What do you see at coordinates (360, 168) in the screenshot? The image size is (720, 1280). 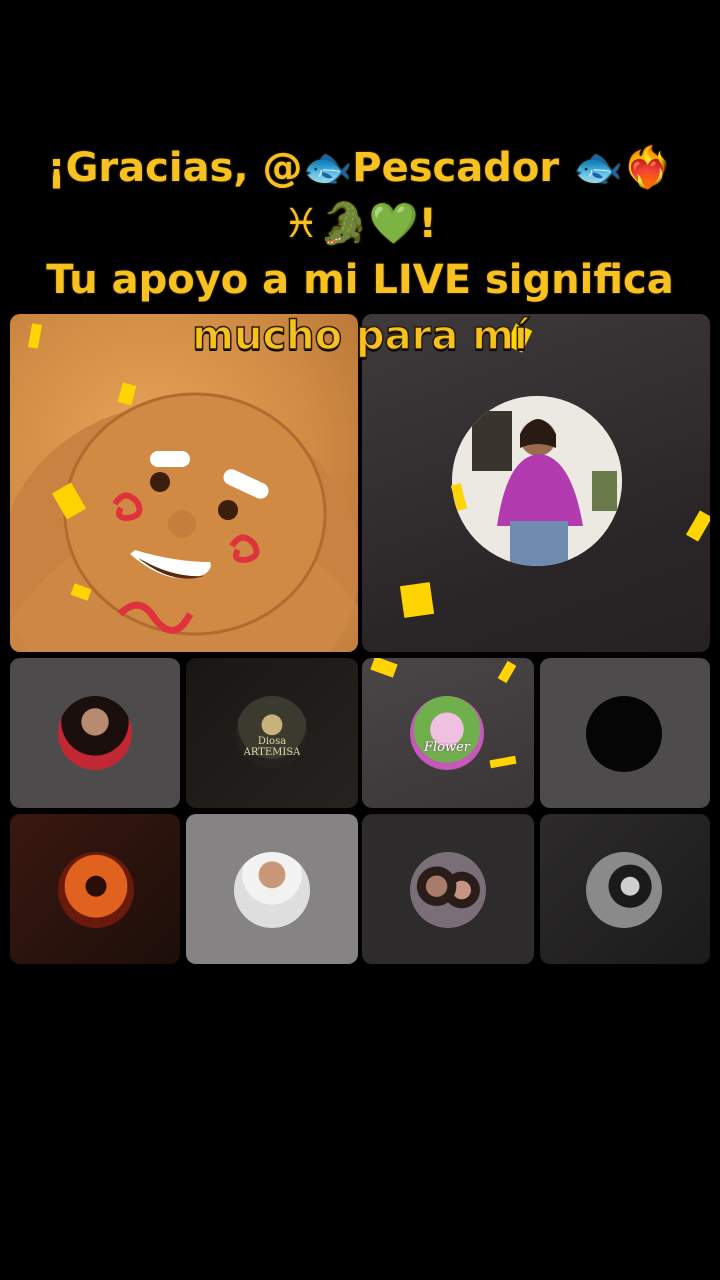 I see `banner-line-1: ¡Gracias, @🐟Pescador 🐟❤️‍🔥` at bounding box center [360, 168].